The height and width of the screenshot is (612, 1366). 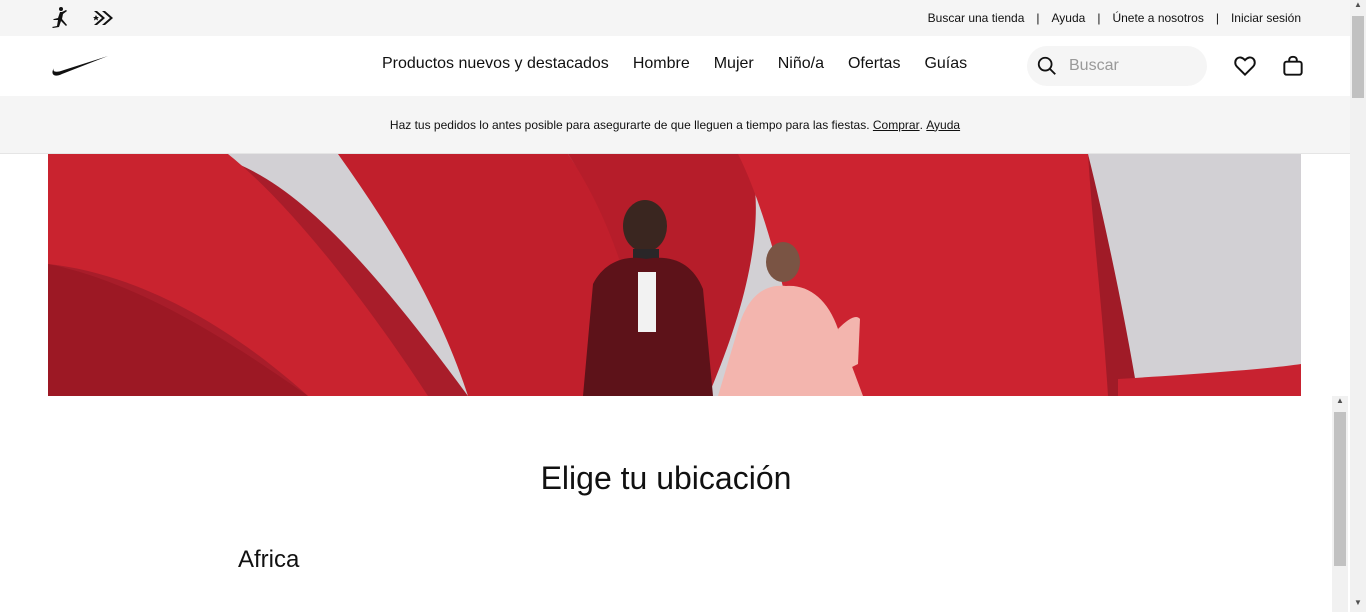 I want to click on jordan-jumpman-icon, so click(x=60, y=18).